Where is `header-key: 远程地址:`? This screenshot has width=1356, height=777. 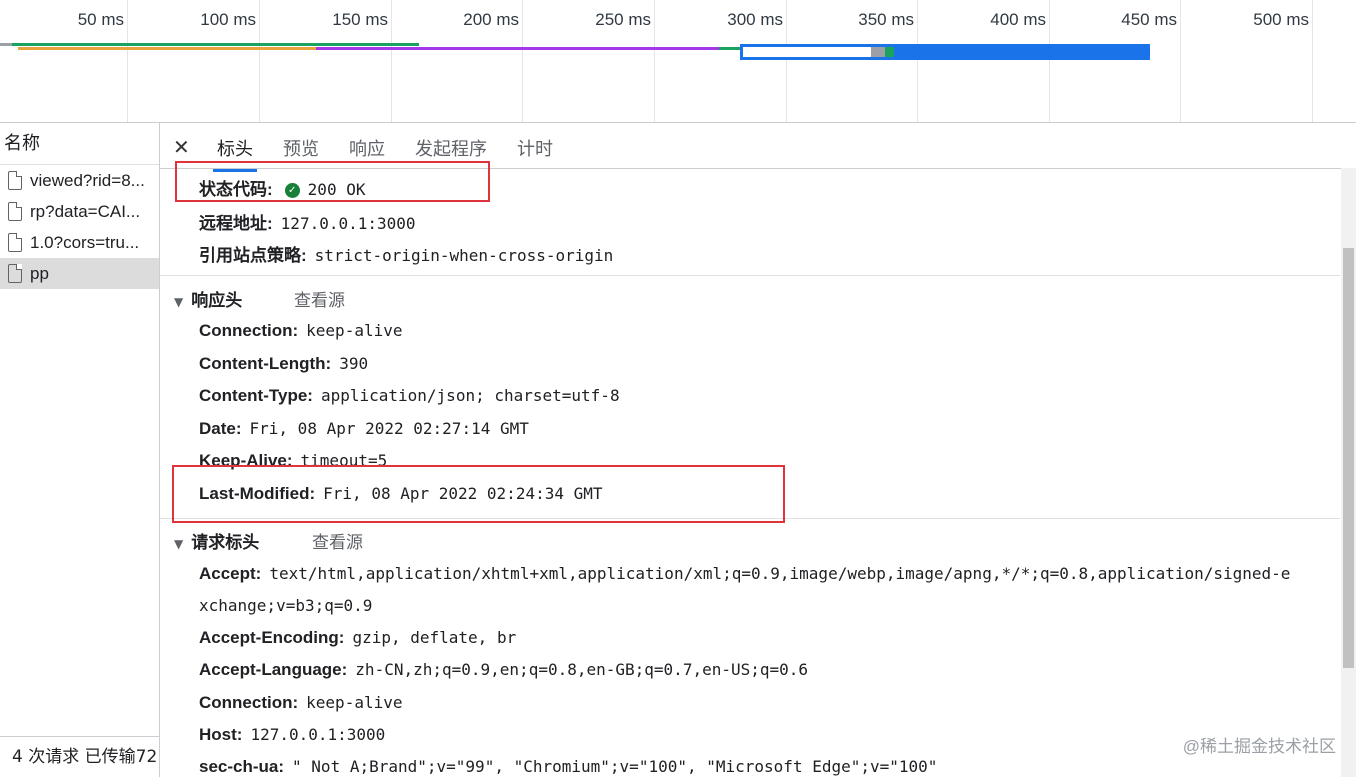 header-key: 远程地址: is located at coordinates (236, 223).